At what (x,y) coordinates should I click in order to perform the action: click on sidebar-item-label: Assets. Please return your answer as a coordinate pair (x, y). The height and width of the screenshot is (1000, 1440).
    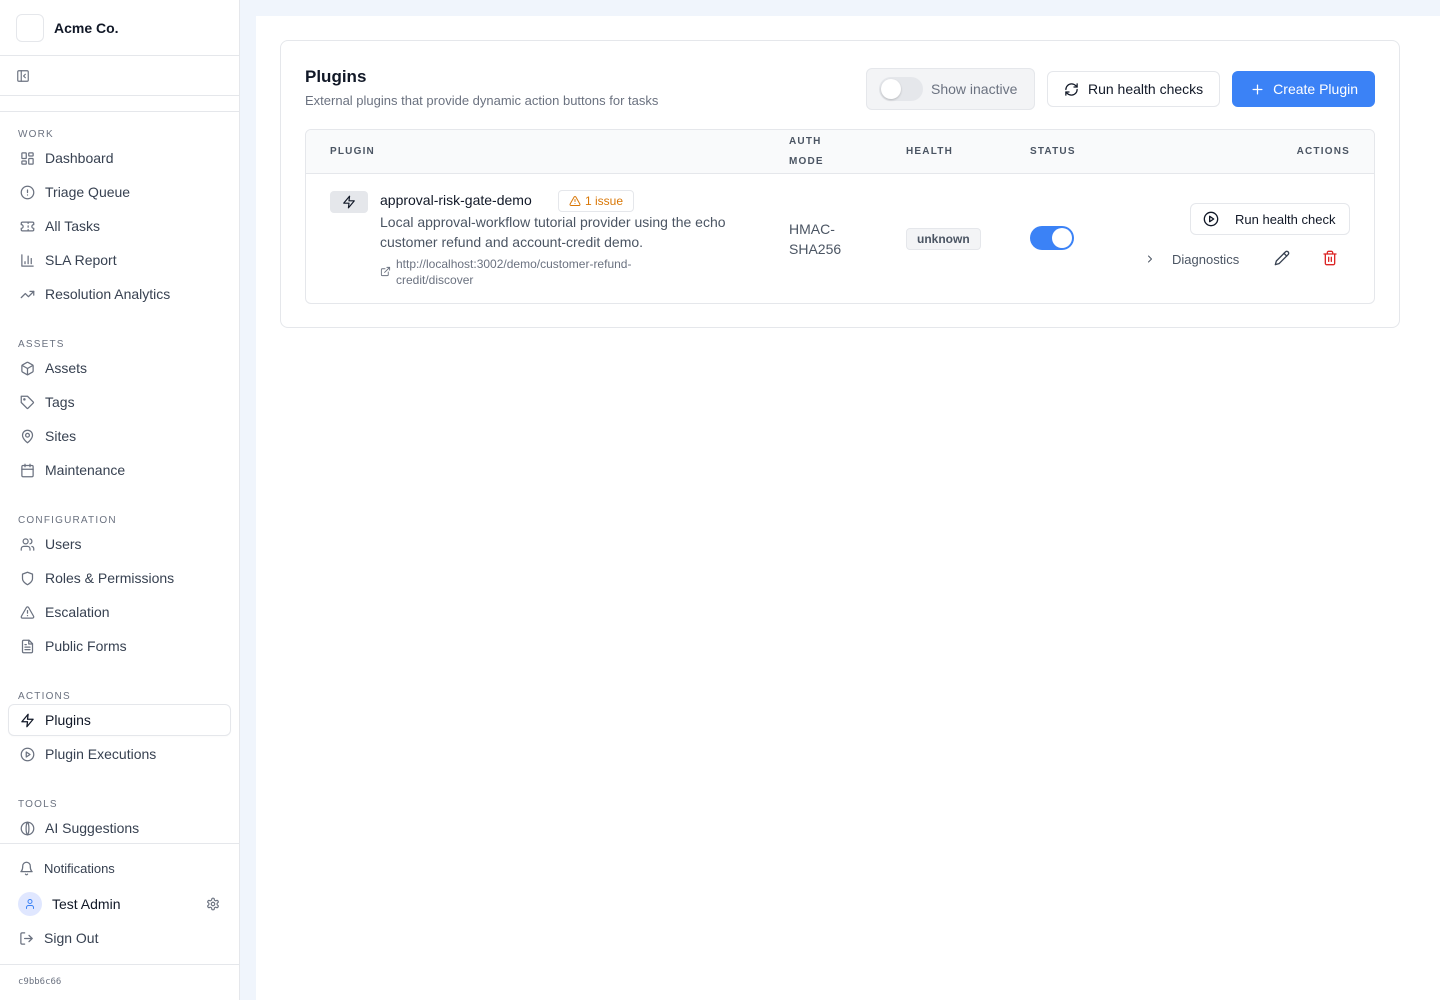
    Looking at the image, I should click on (66, 368).